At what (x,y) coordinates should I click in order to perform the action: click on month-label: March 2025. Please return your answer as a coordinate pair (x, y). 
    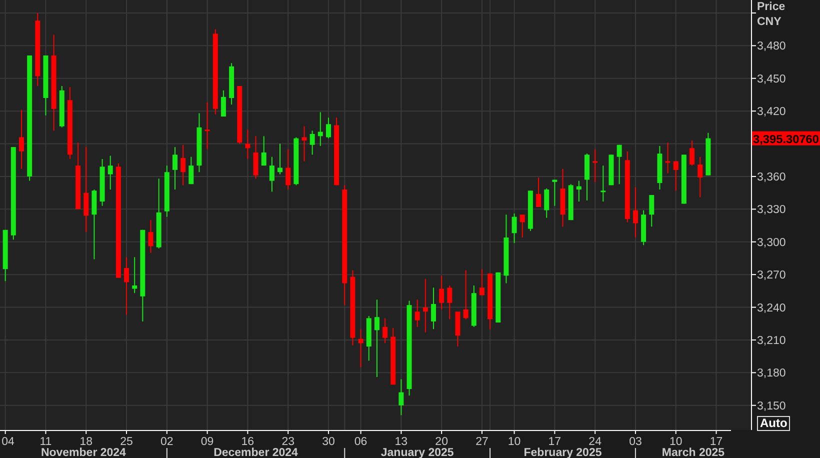
    Looking at the image, I should click on (693, 452).